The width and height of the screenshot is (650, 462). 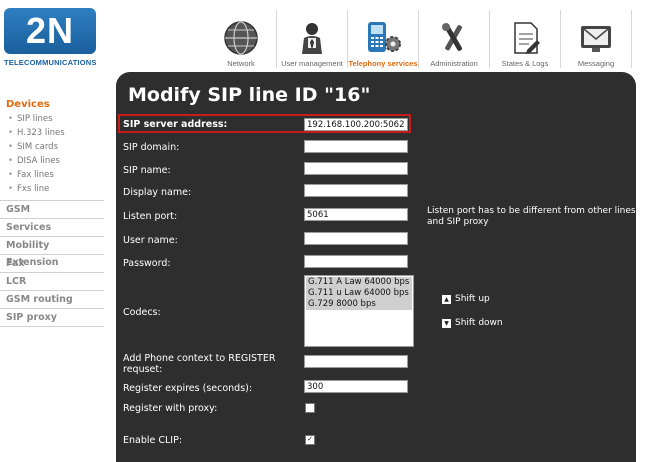 I want to click on sip-name-label: SIP name:, so click(x=147, y=170).